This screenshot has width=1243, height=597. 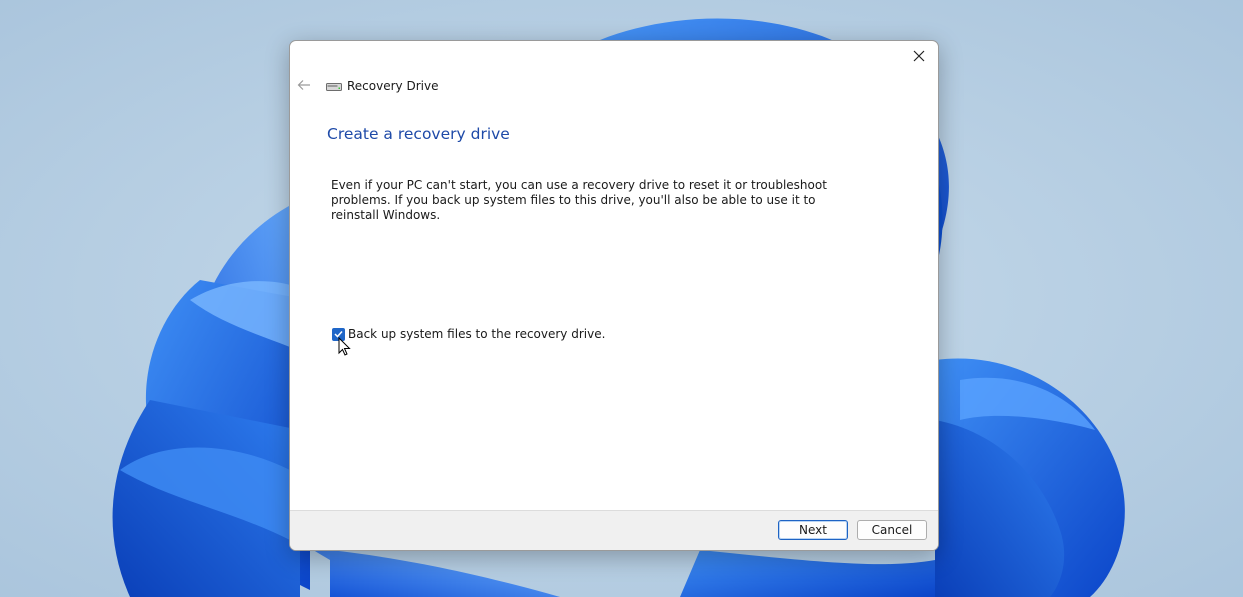 I want to click on cancel-button: Cancel, so click(x=892, y=530).